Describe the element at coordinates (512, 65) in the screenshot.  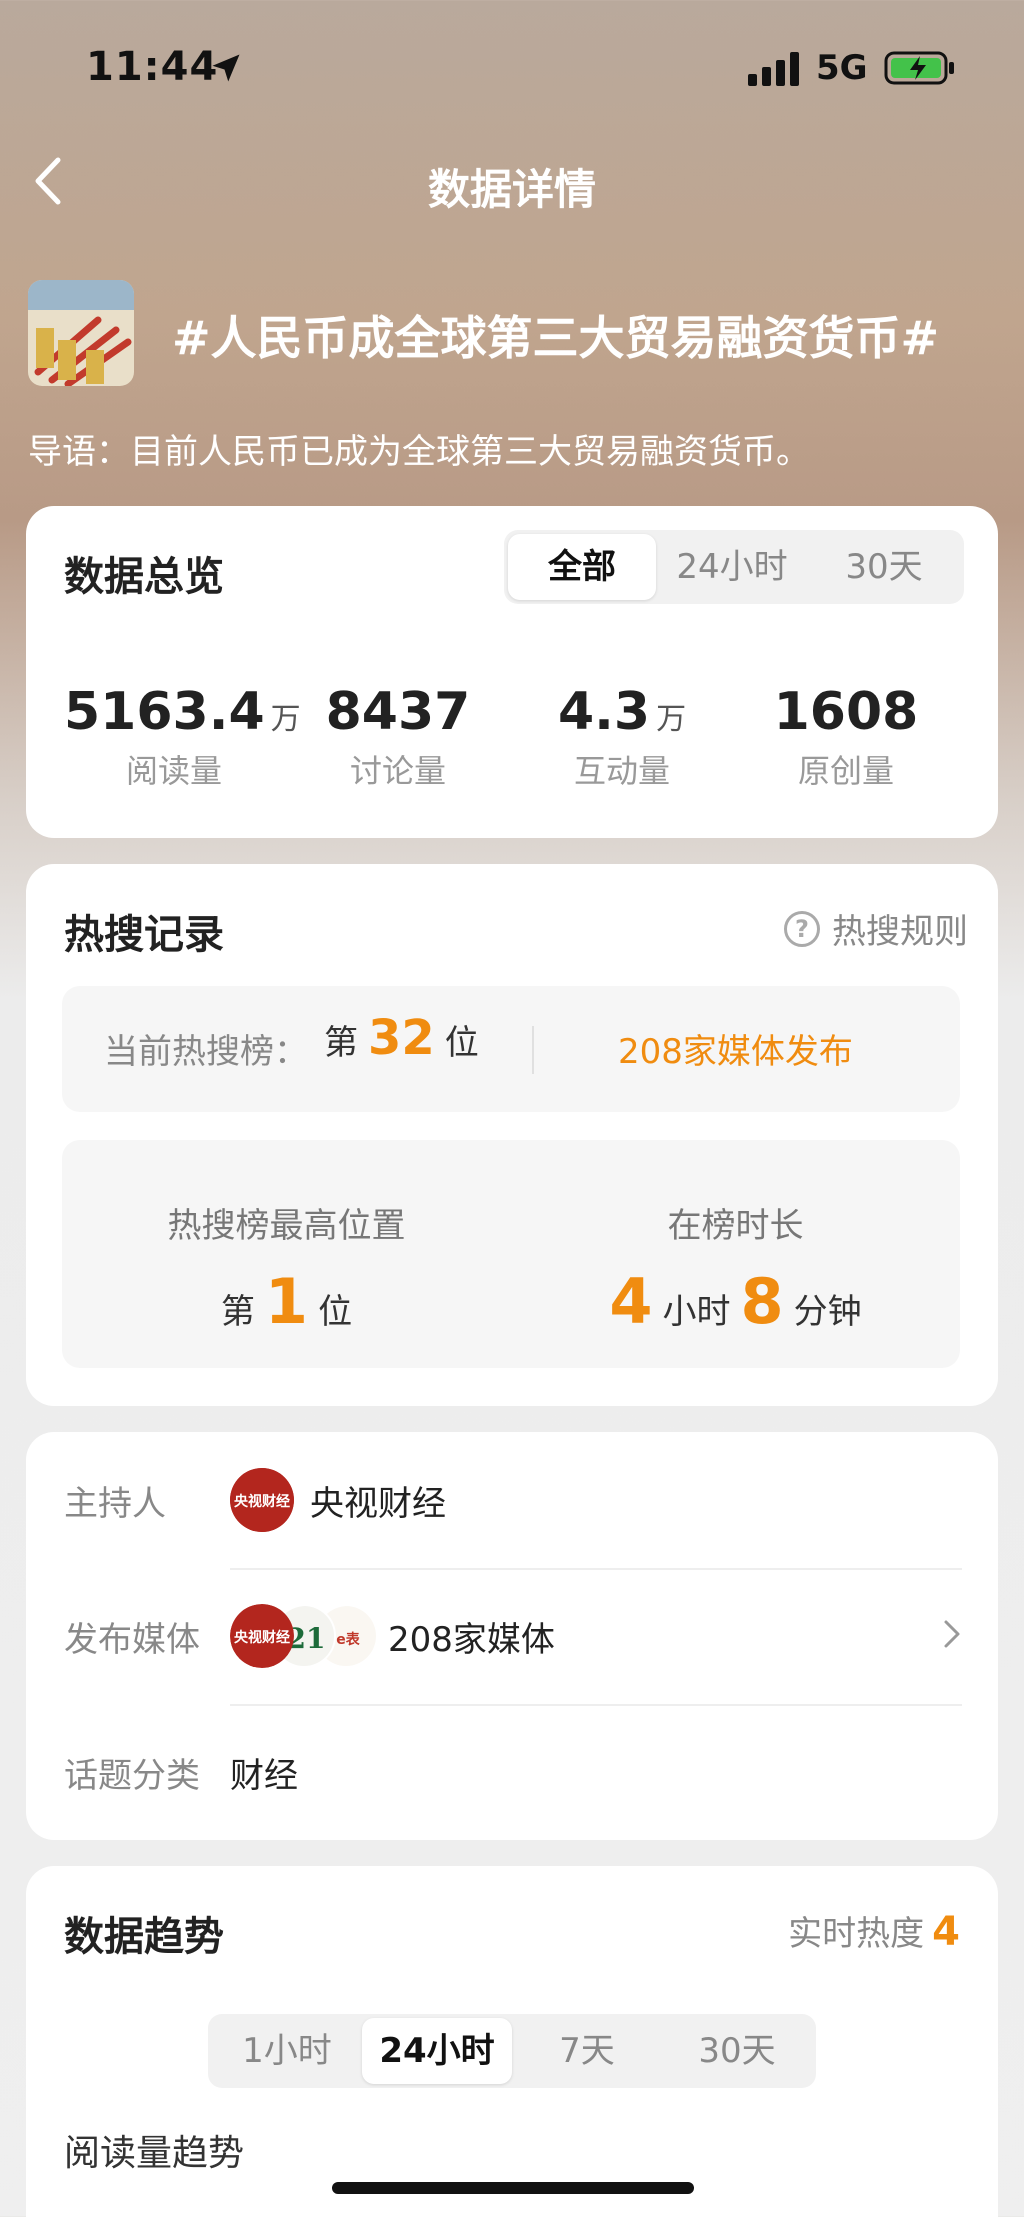
I see `status-bar: 11:44 5G` at that location.